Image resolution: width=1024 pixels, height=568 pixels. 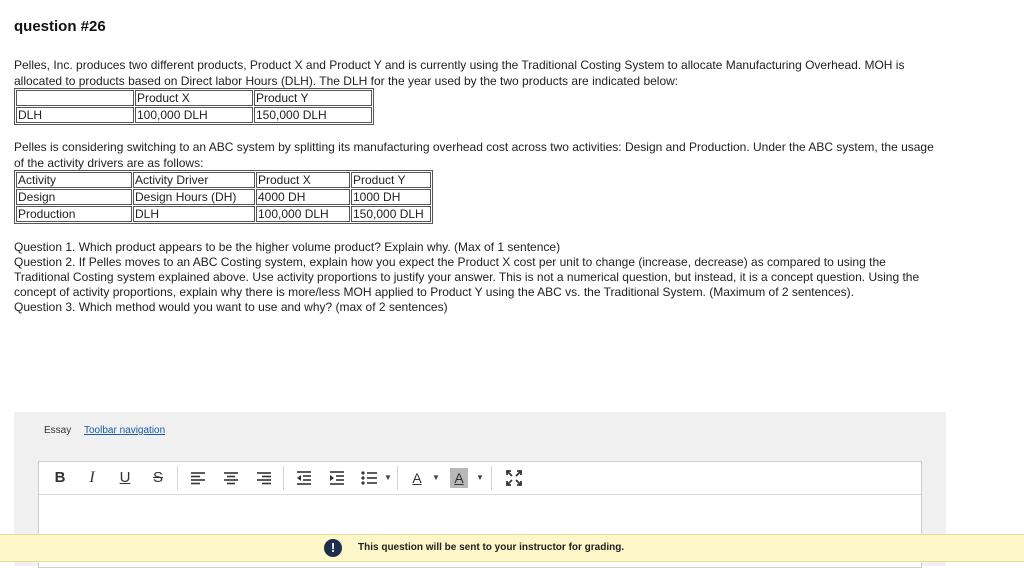 I want to click on table-cell: Design, so click(x=74, y=197).